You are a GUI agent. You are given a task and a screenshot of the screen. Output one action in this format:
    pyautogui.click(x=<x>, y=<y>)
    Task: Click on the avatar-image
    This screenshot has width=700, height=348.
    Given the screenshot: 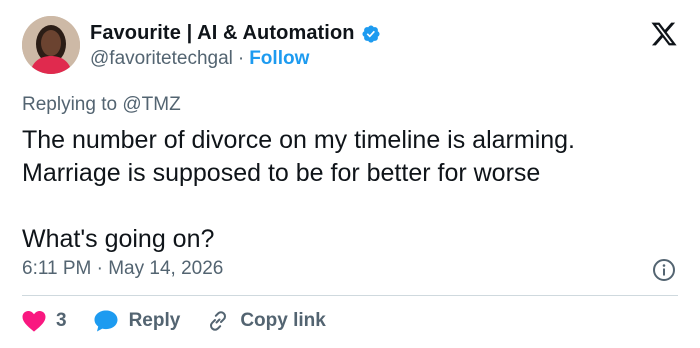 What is the action you would take?
    pyautogui.click(x=51, y=45)
    